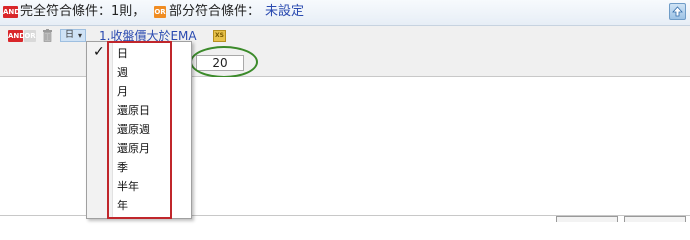 The width and height of the screenshot is (690, 240). I want to click on period-select: 日 ▾, so click(73, 35).